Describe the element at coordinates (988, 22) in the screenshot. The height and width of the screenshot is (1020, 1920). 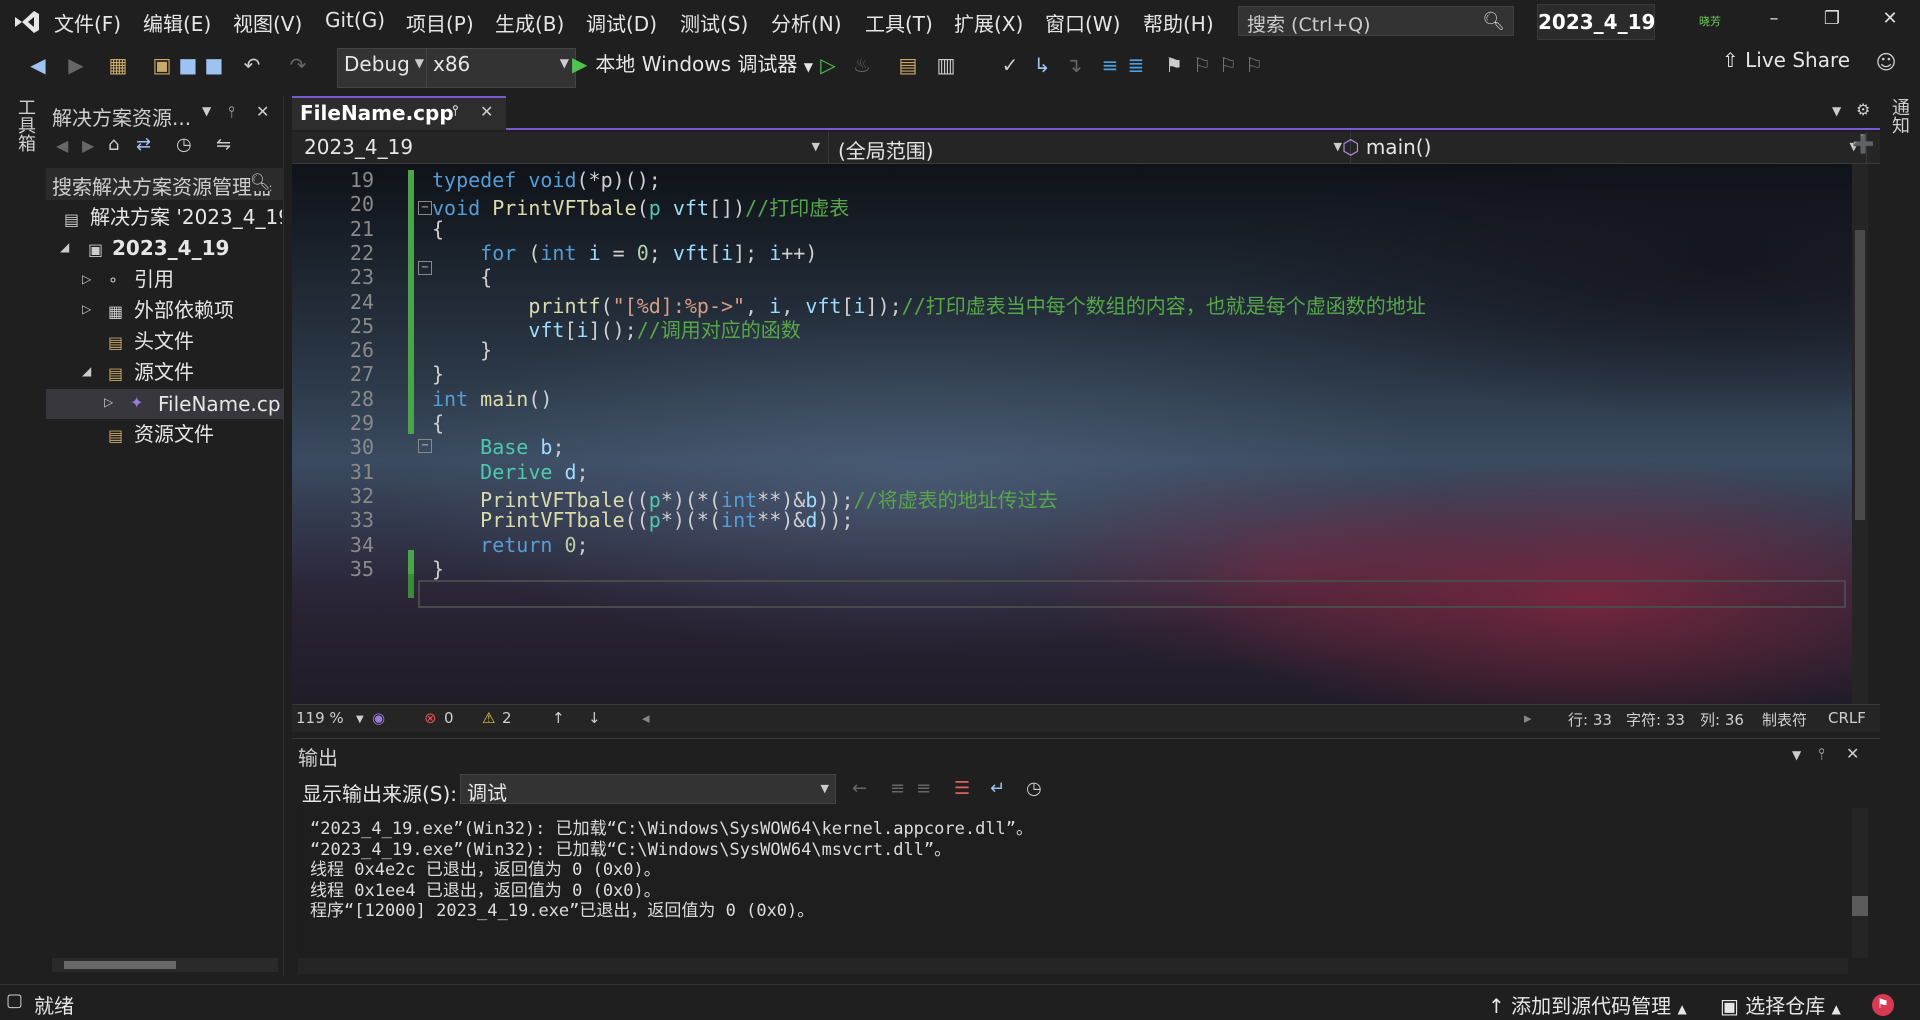
I see `menu-extensions: 扩展(X)` at that location.